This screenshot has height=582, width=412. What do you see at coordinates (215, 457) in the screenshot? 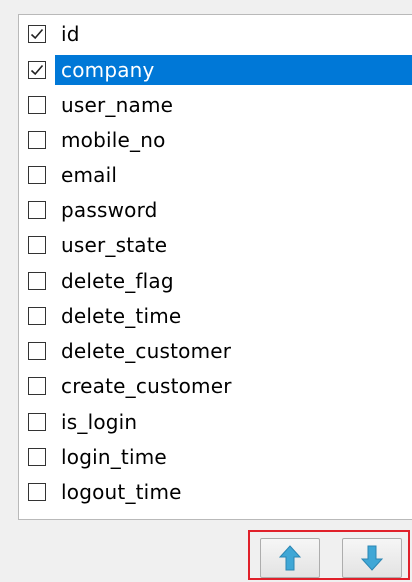
I see `list-item-login-time: login_time` at bounding box center [215, 457].